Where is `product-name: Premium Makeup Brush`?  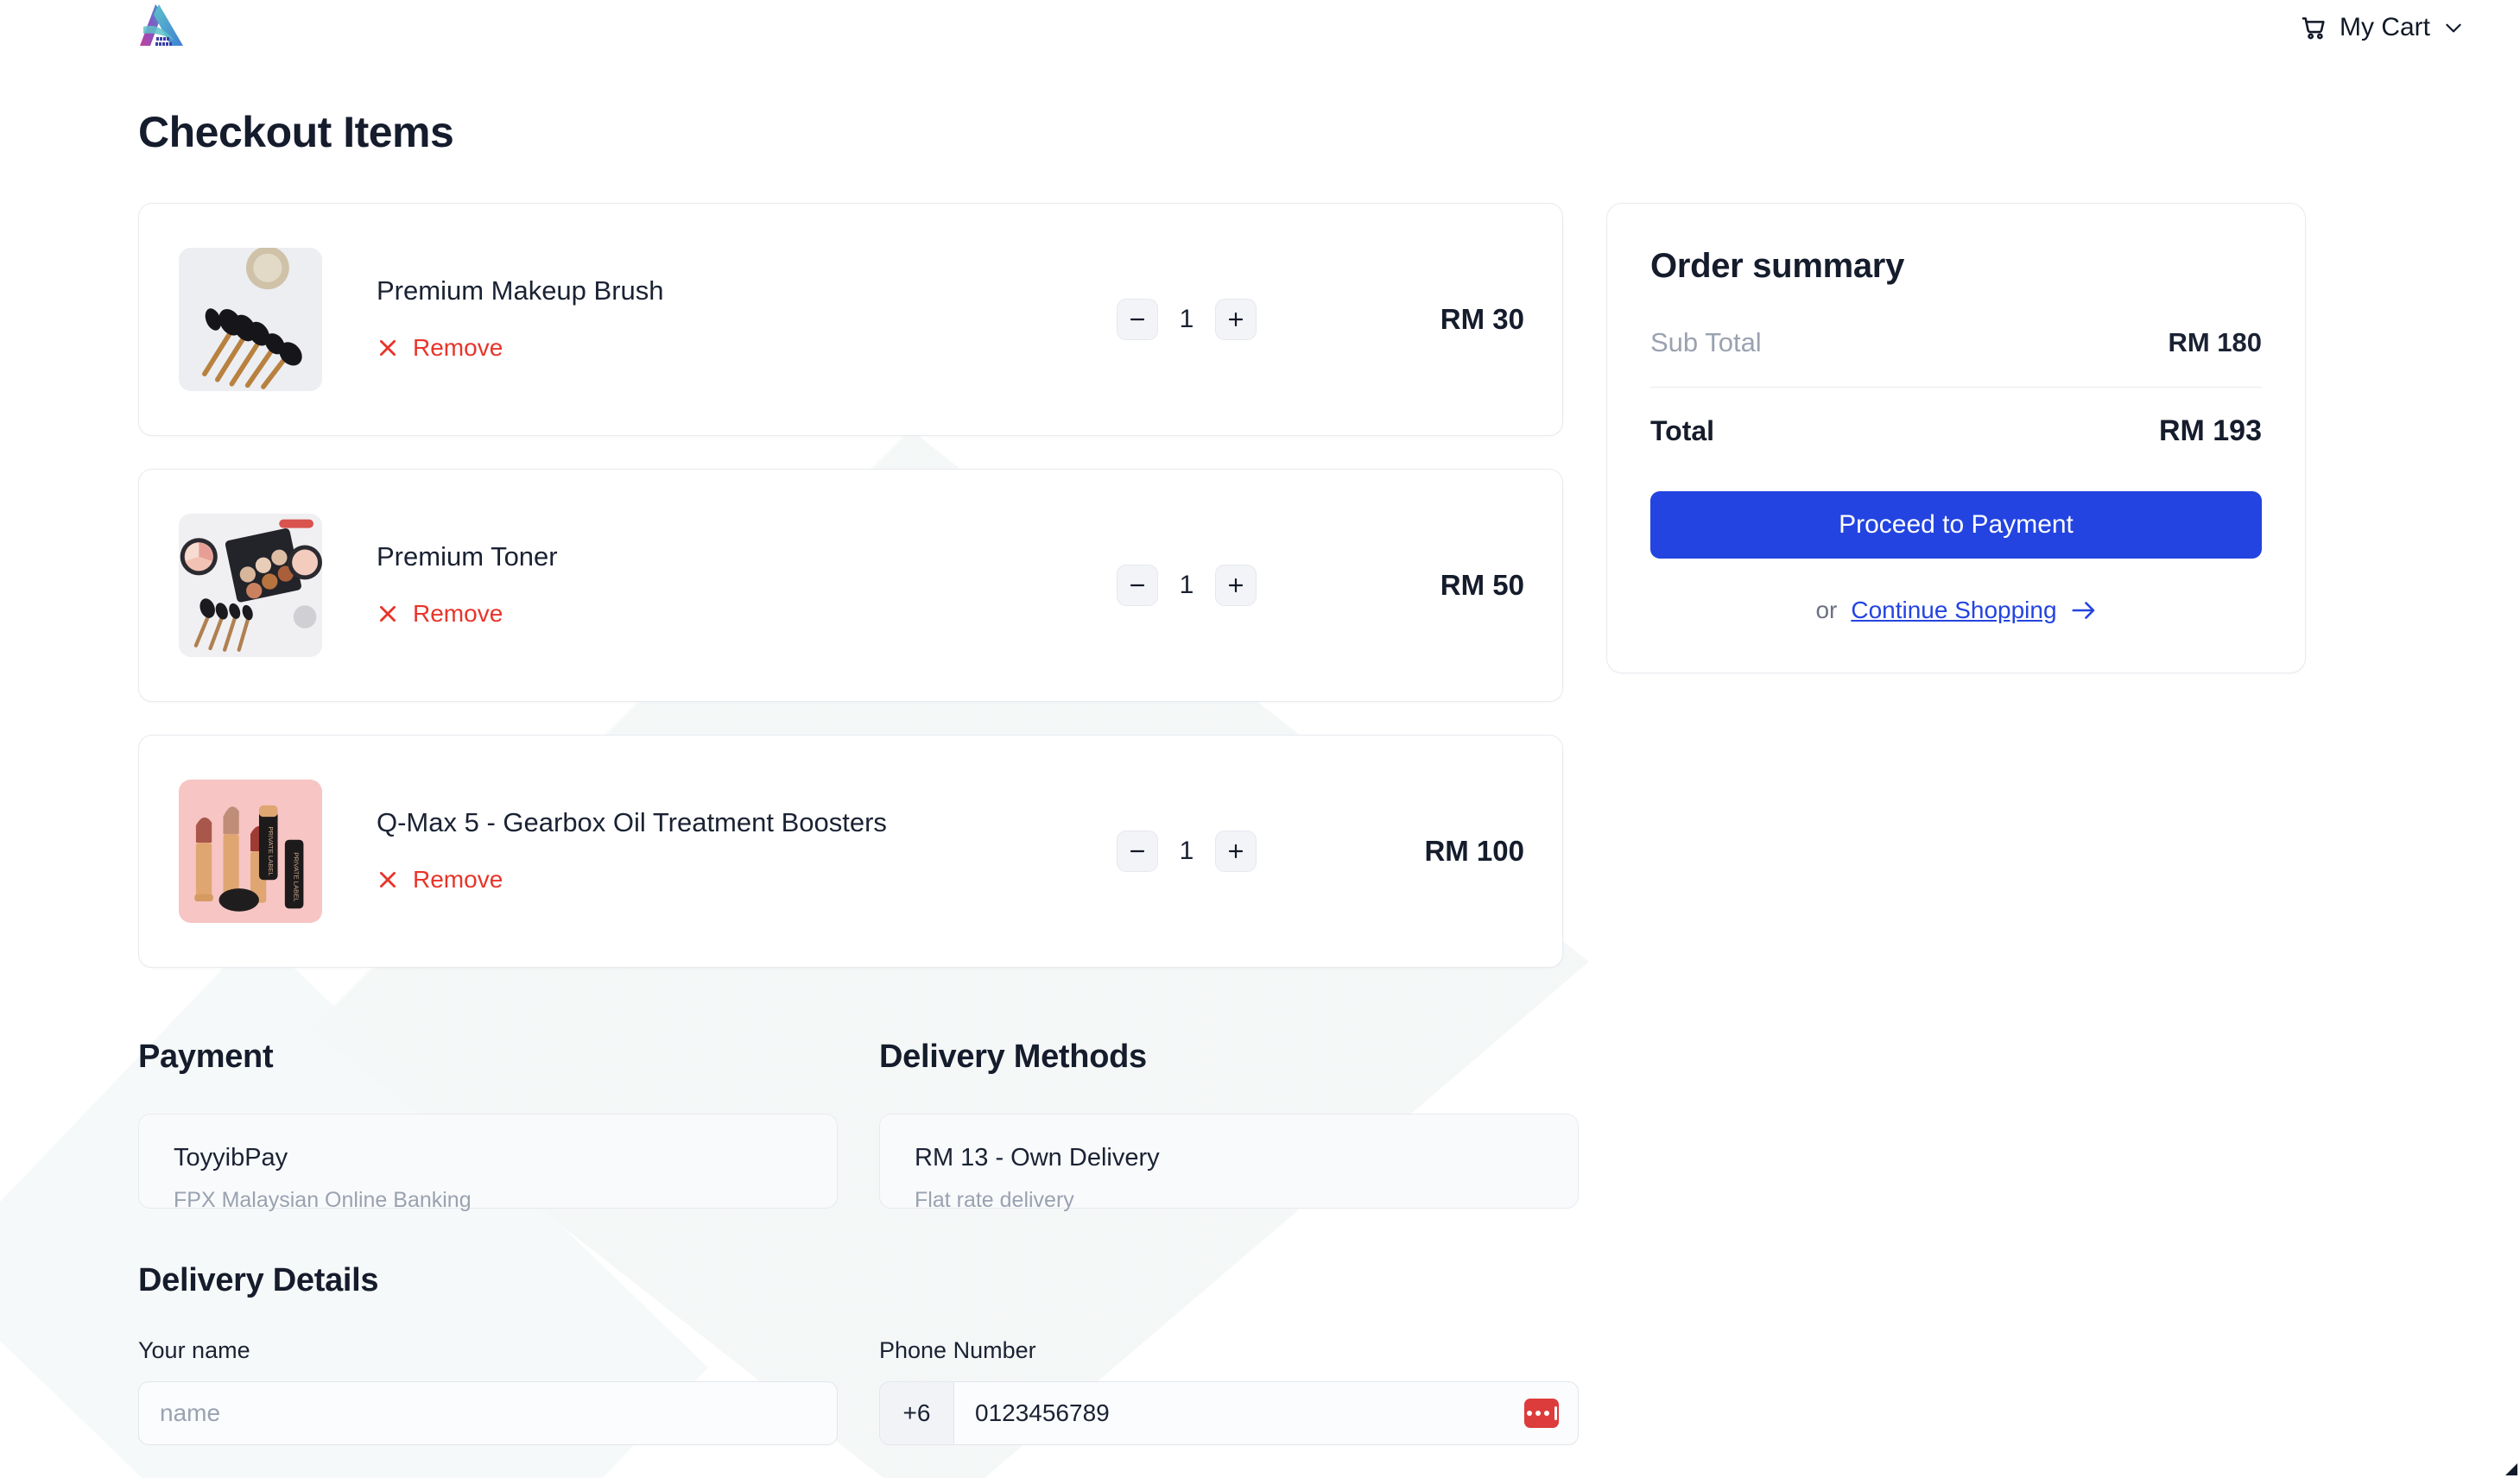 product-name: Premium Makeup Brush is located at coordinates (520, 290).